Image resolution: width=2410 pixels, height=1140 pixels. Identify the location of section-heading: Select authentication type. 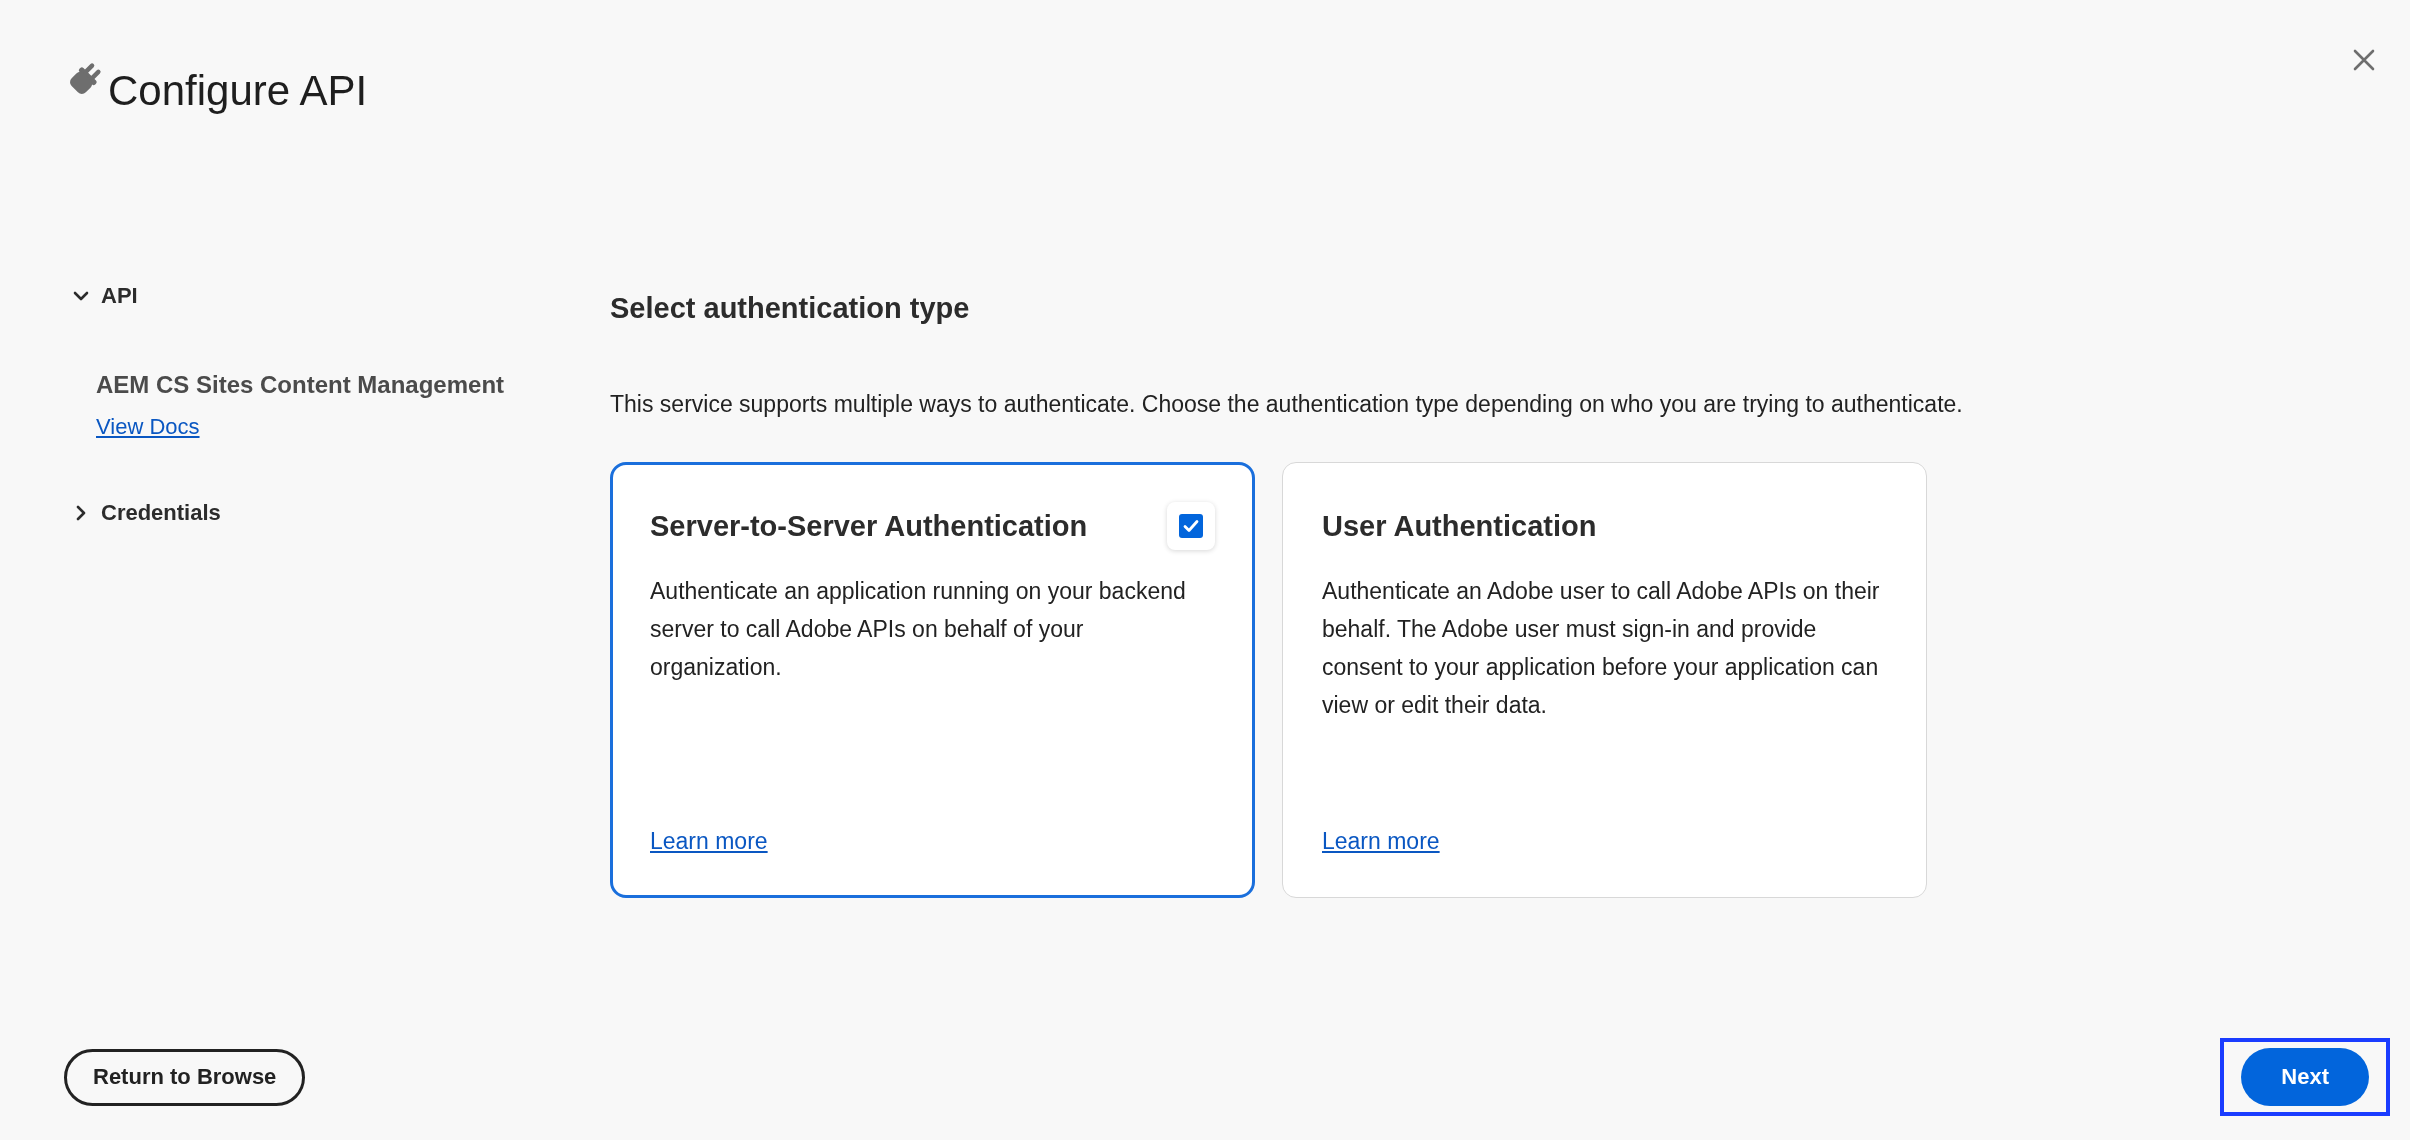
(790, 308).